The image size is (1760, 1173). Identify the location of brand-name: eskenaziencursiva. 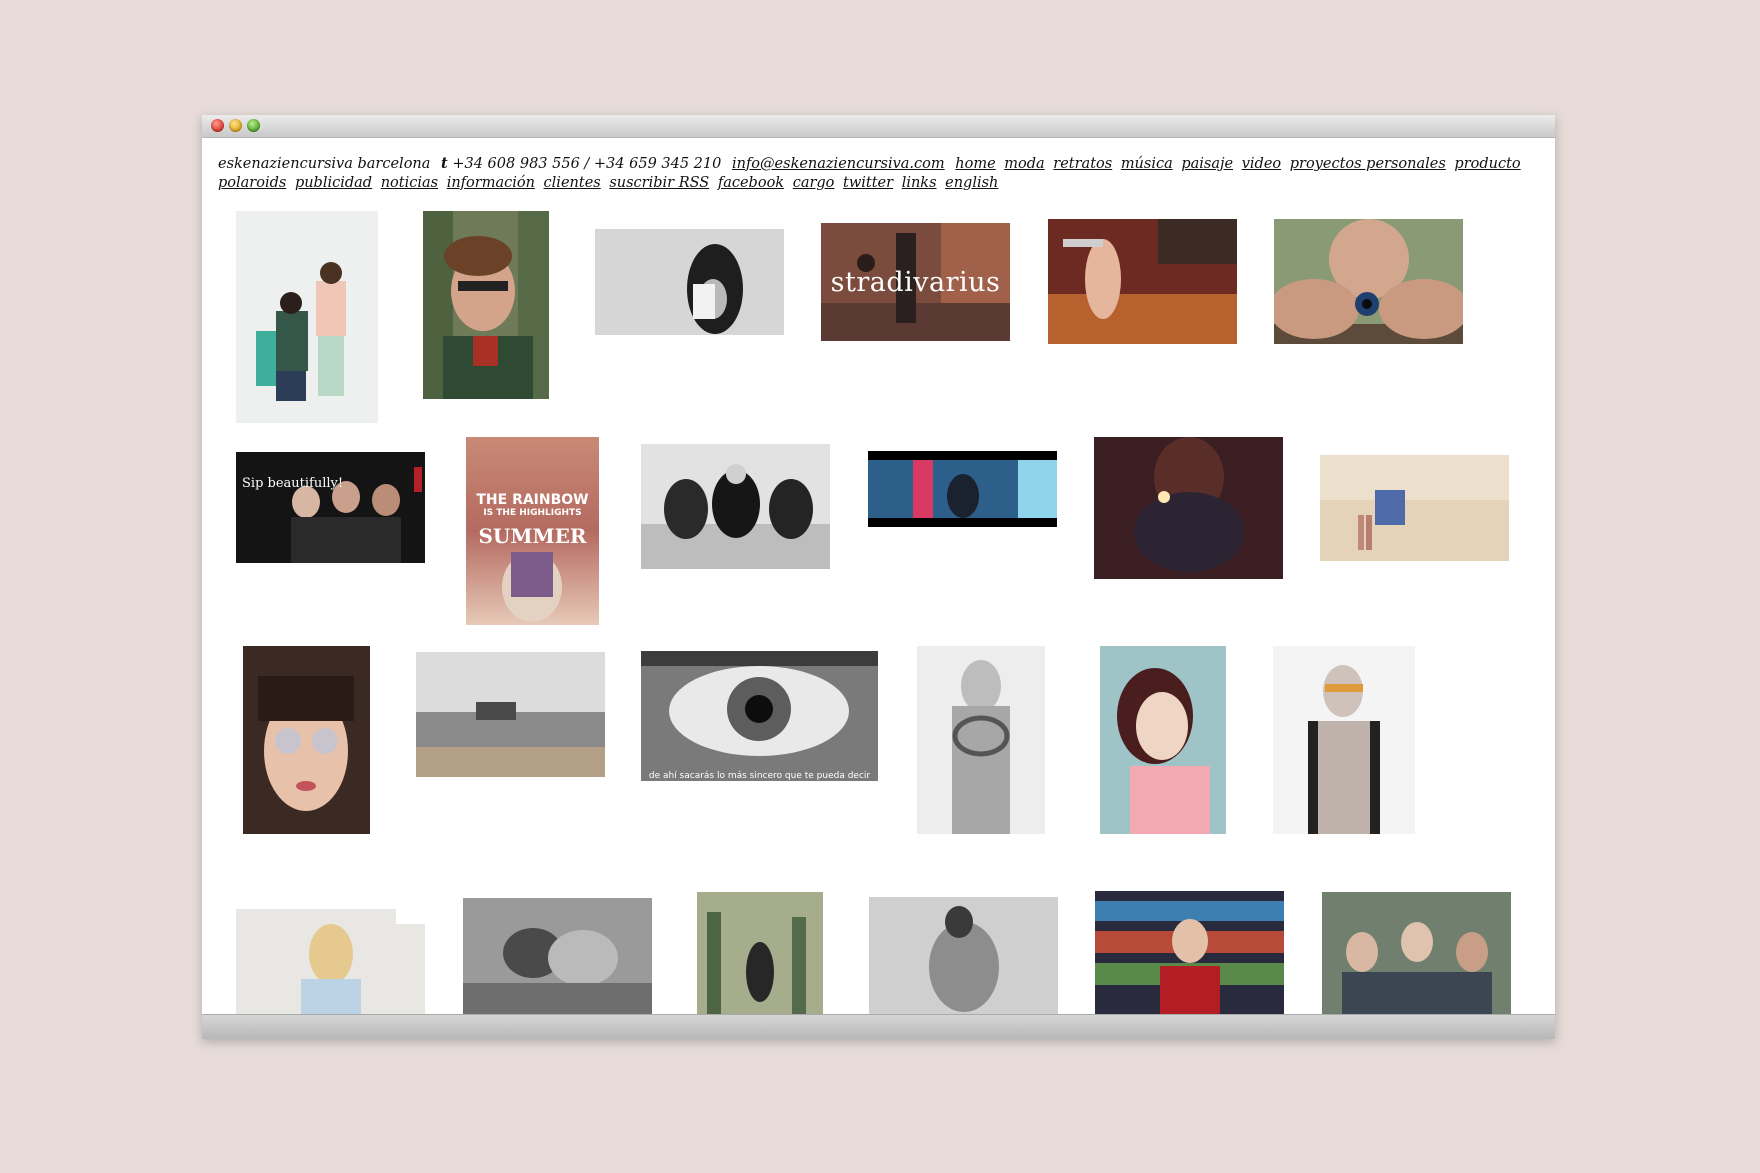
(285, 164).